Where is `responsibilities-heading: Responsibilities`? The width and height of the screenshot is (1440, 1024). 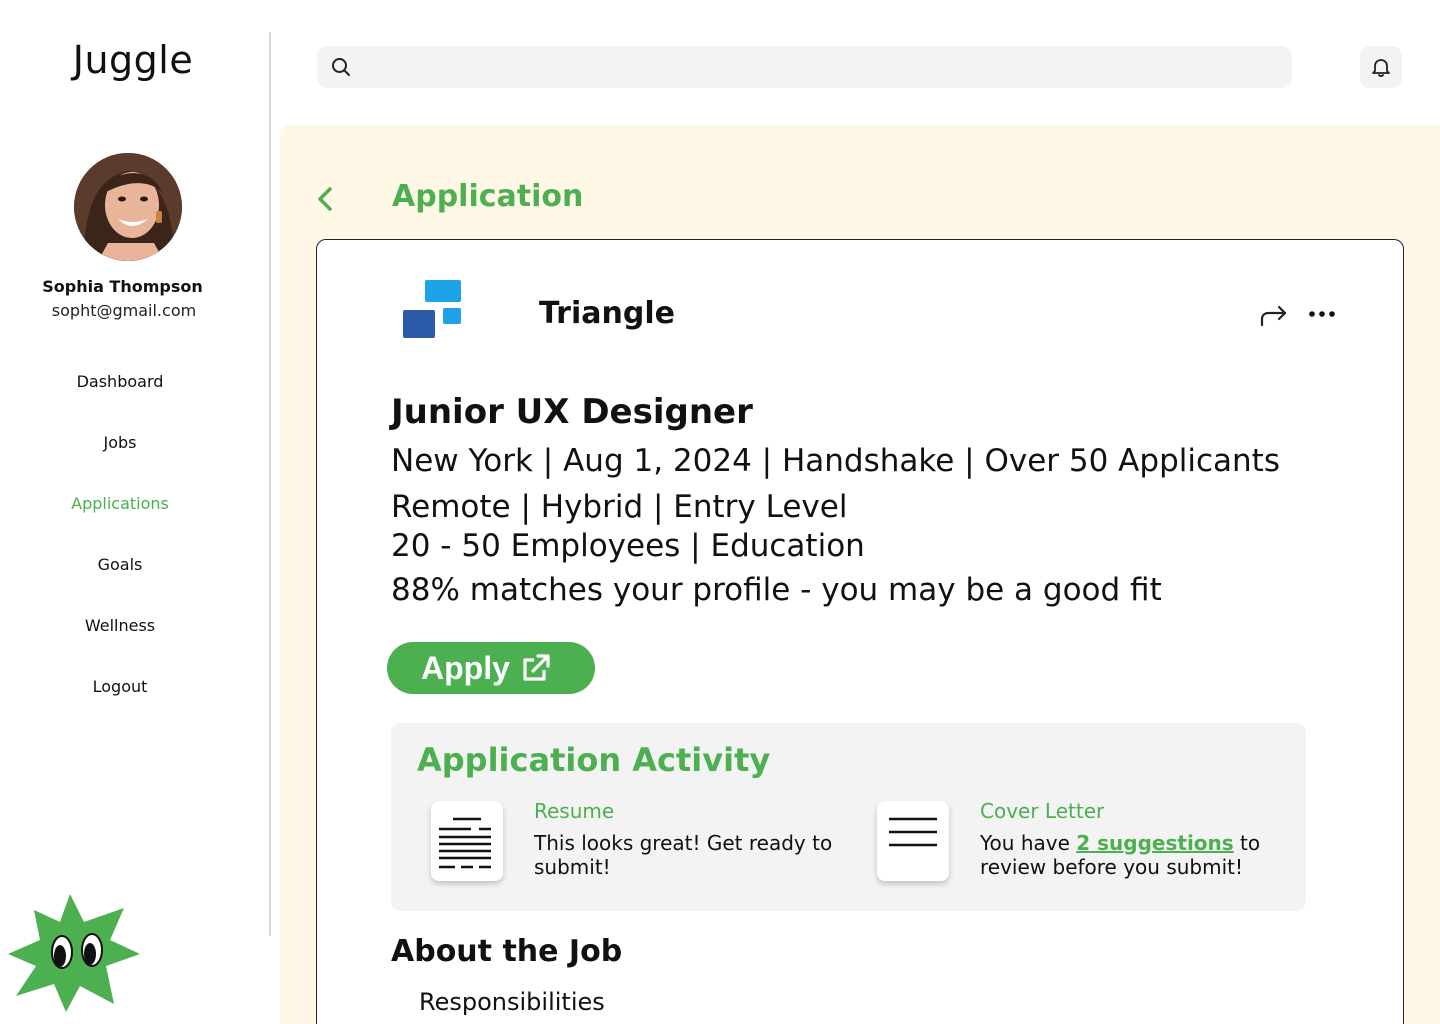
responsibilities-heading: Responsibilities is located at coordinates (512, 1002).